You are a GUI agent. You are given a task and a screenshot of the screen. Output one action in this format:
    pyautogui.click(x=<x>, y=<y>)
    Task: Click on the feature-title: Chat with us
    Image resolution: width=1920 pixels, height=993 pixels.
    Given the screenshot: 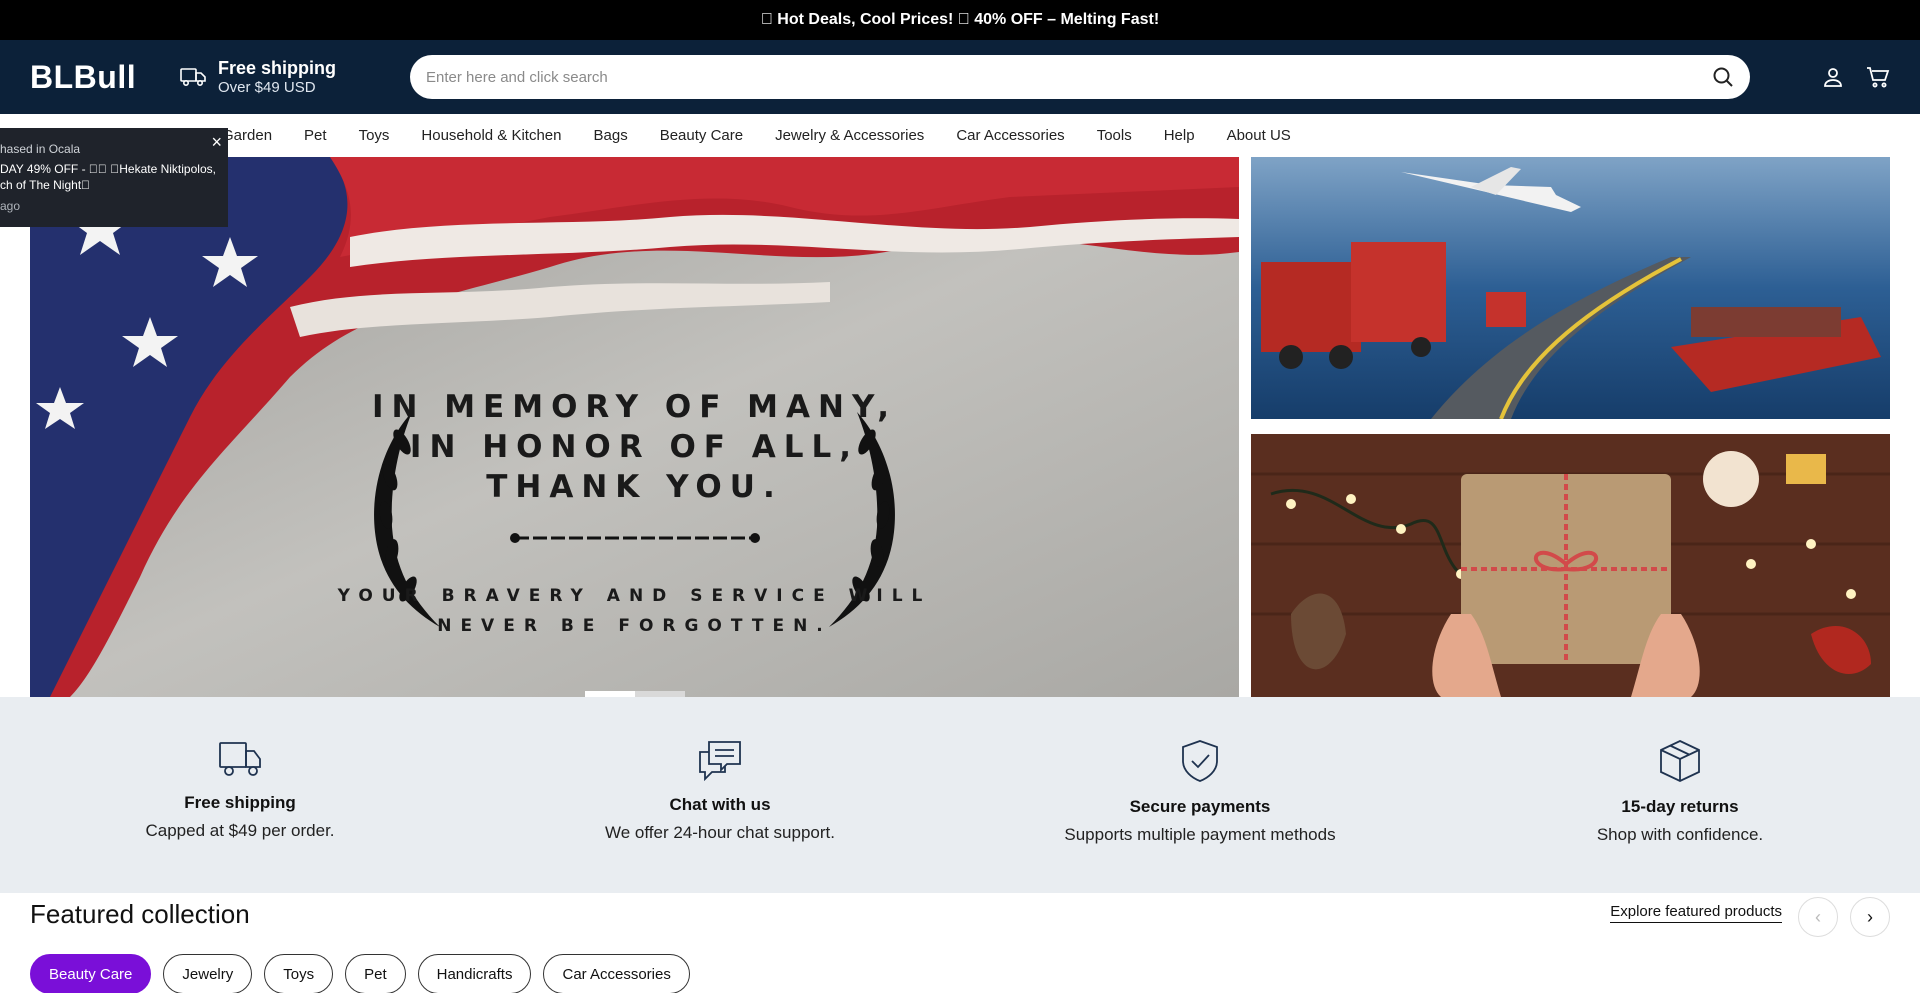 What is the action you would take?
    pyautogui.click(x=720, y=804)
    